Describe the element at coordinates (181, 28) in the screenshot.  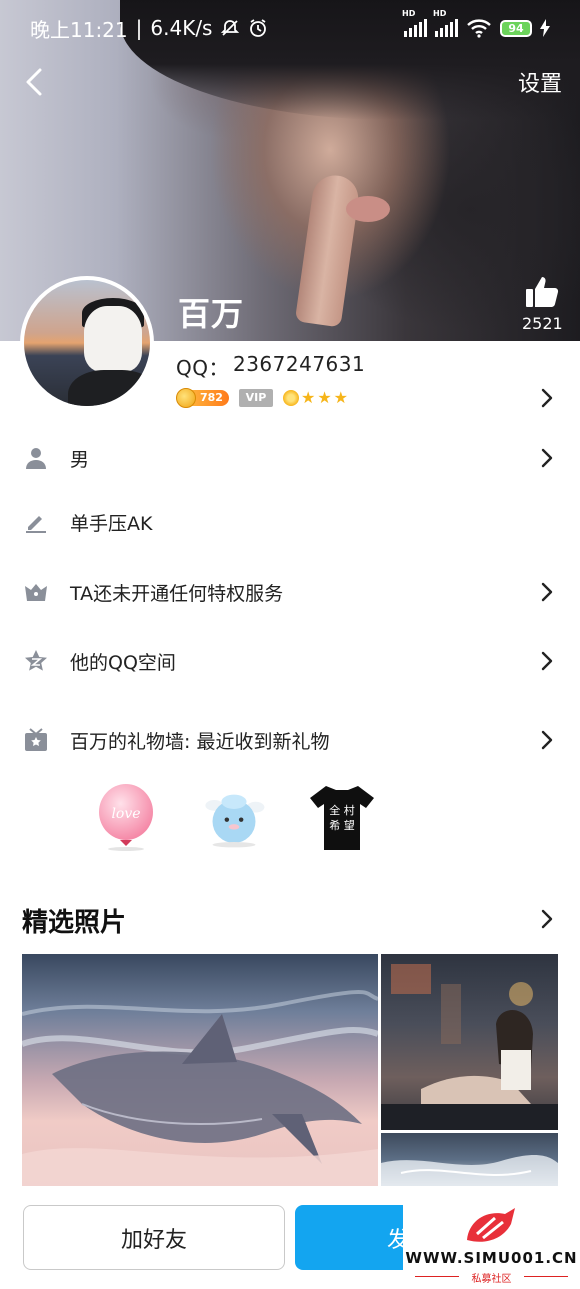
I see `status-net-speed: 6.4K/s` at that location.